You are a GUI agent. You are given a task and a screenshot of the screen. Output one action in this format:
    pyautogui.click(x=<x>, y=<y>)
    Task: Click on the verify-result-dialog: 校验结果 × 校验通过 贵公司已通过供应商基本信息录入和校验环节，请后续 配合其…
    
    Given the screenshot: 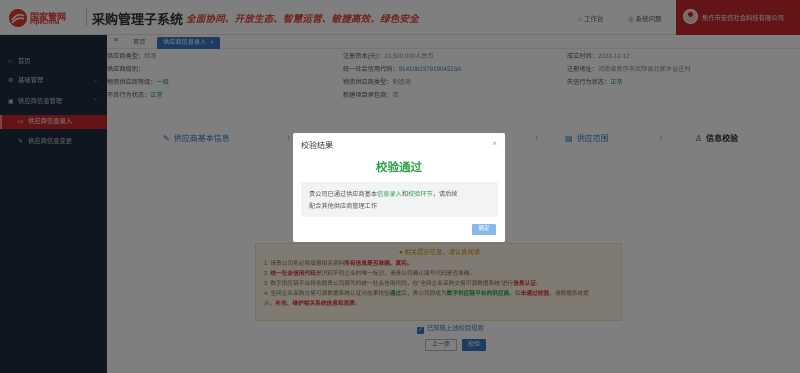 What is the action you would take?
    pyautogui.click(x=399, y=187)
    